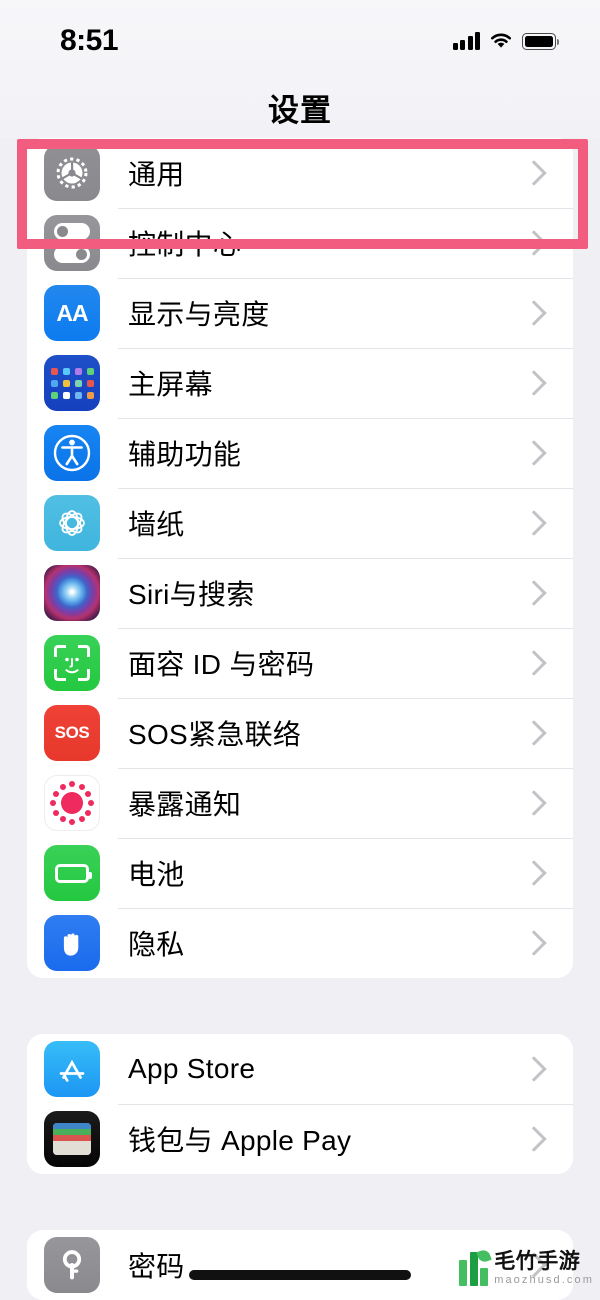 The height and width of the screenshot is (1300, 600). Describe the element at coordinates (156, 874) in the screenshot. I see `settings-row-label: 电池` at that location.